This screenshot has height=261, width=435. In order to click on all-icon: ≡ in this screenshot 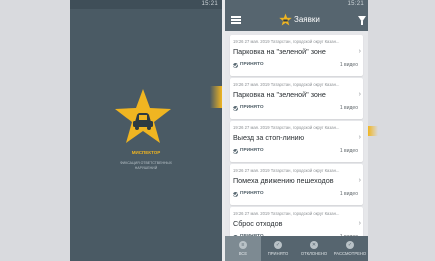, I will do `click(243, 245)`.